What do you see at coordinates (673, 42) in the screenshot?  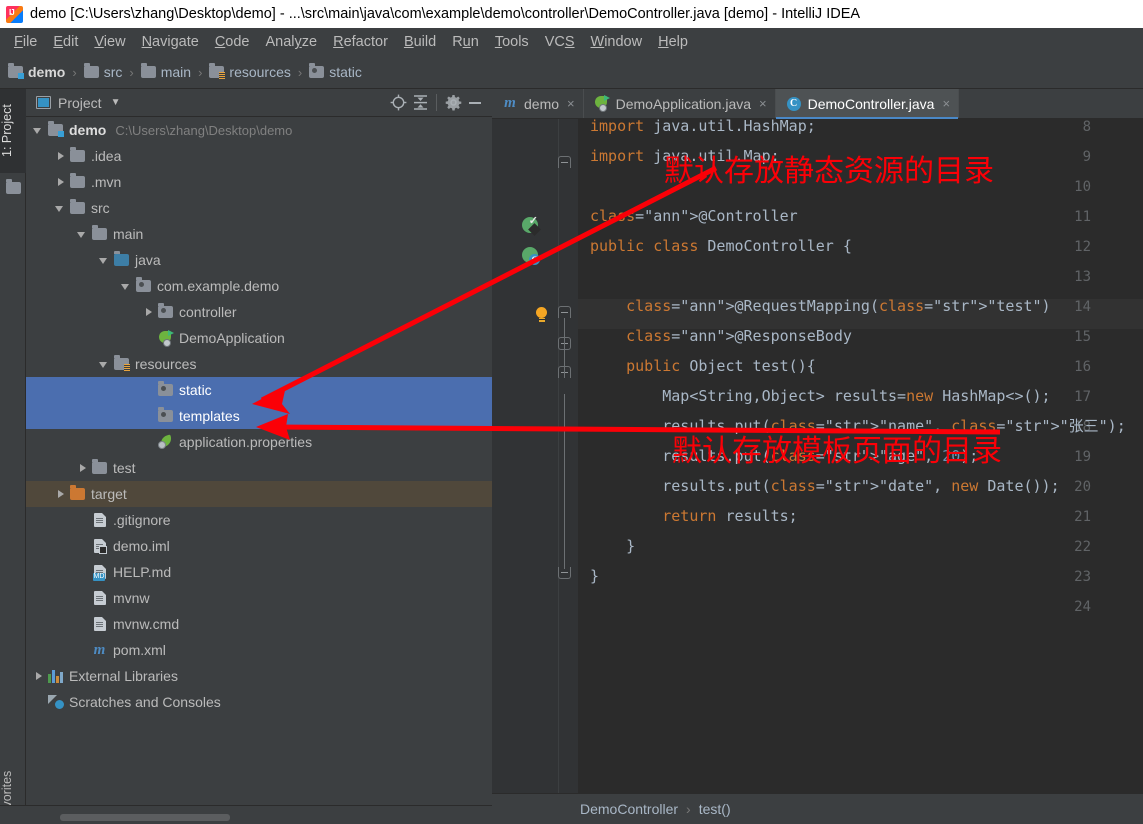 I see `menu-item-help: Help` at bounding box center [673, 42].